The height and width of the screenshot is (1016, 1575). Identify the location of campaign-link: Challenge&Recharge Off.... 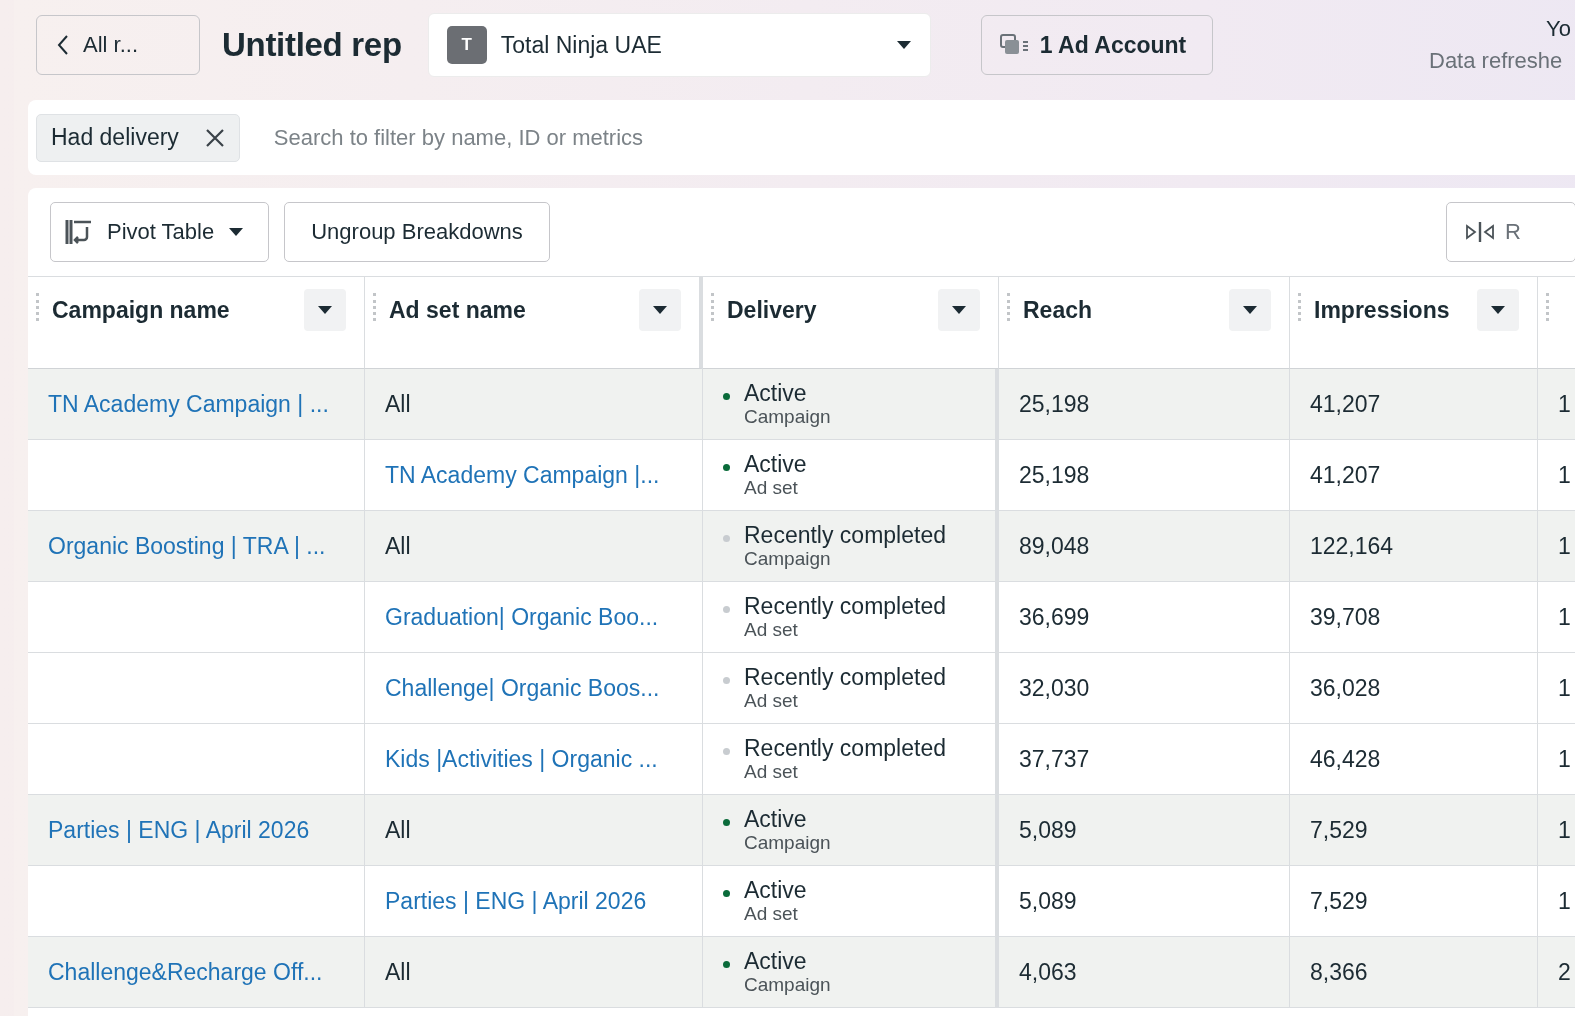
(185, 972).